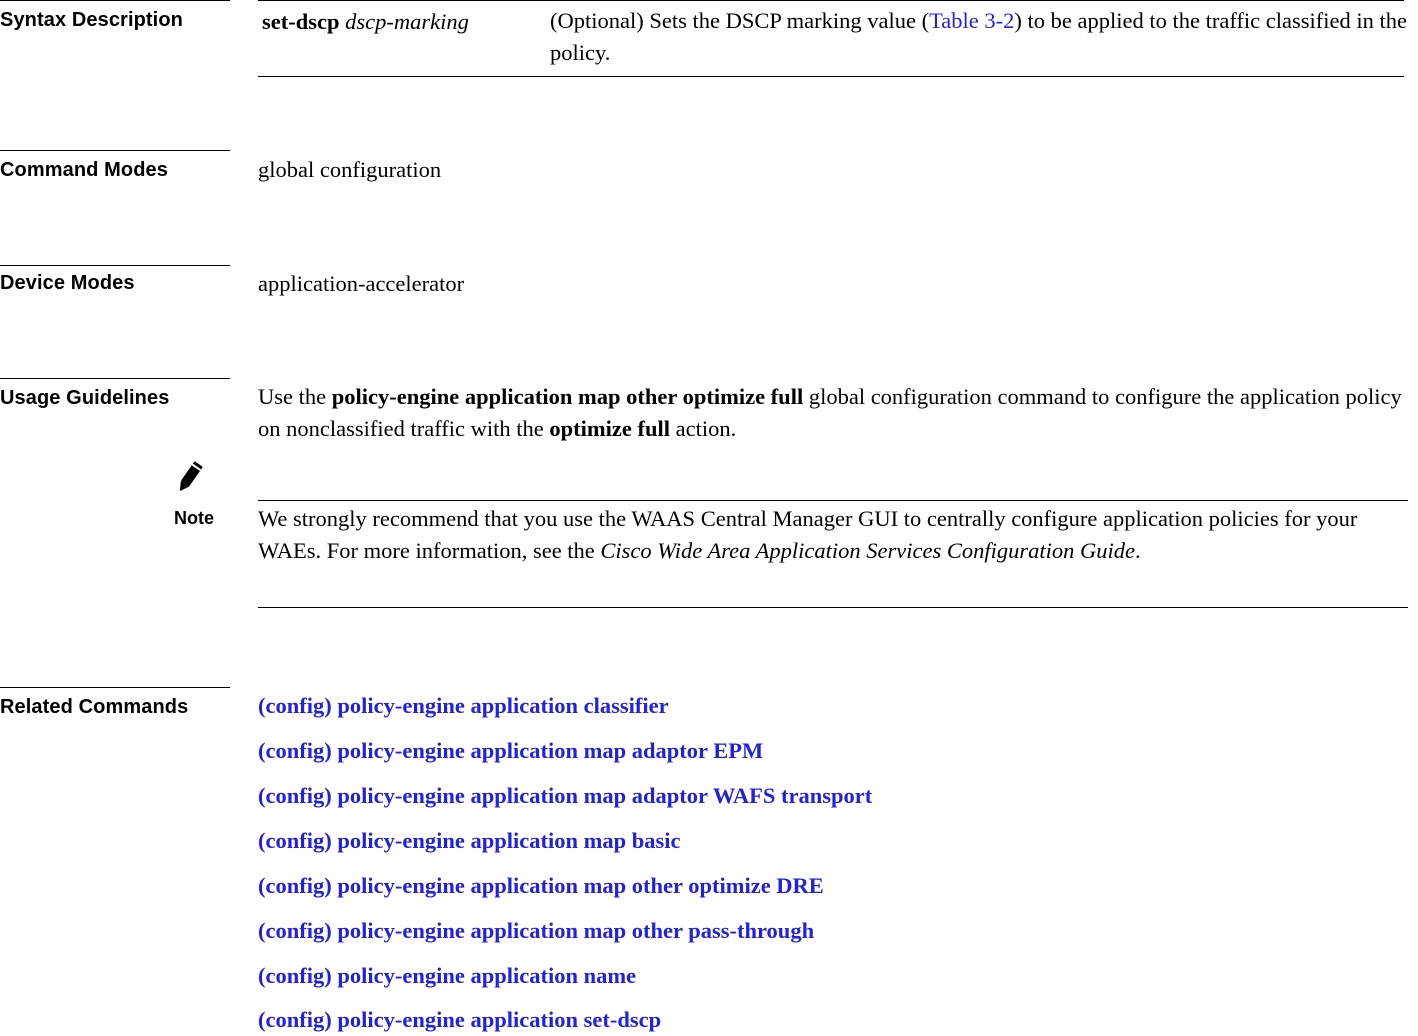  I want to click on pencil-note-icon, so click(191, 476).